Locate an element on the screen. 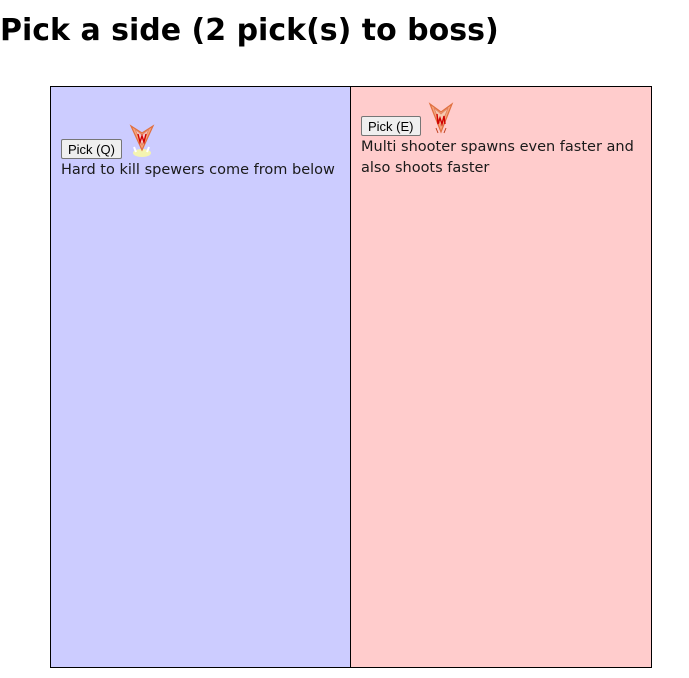  spewer-enemy-icon is located at coordinates (142, 140).